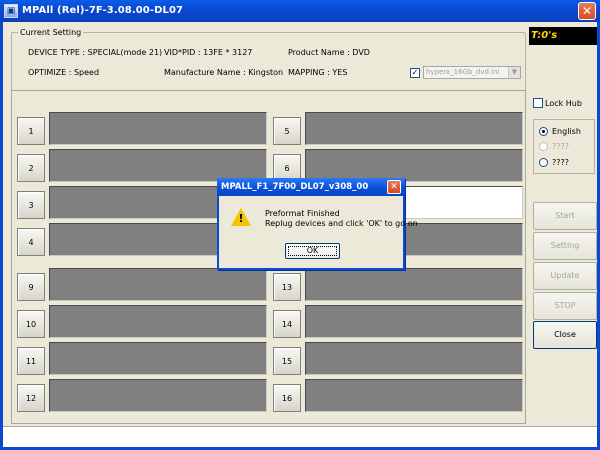 This screenshot has width=600, height=450. What do you see at coordinates (64, 72) in the screenshot?
I see `optimize-label: OPTIMIZE : Speed` at bounding box center [64, 72].